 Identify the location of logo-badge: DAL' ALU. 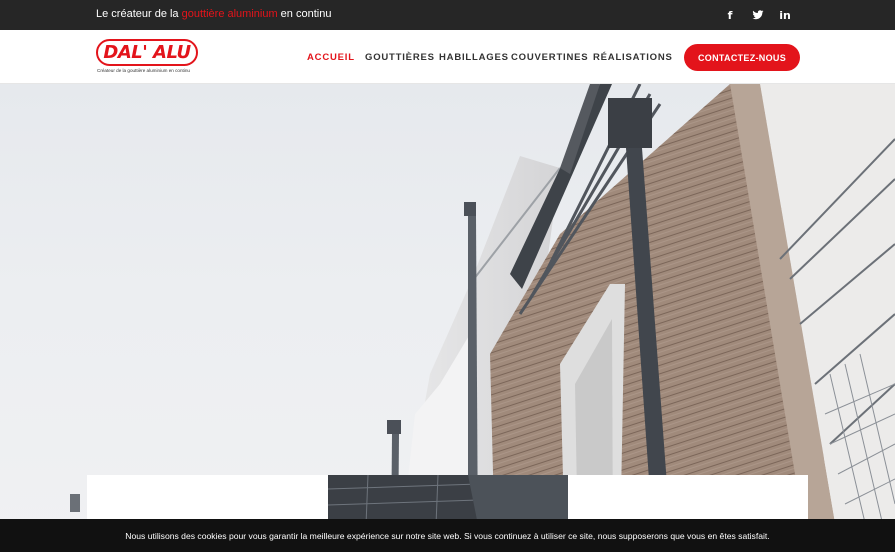
(147, 52).